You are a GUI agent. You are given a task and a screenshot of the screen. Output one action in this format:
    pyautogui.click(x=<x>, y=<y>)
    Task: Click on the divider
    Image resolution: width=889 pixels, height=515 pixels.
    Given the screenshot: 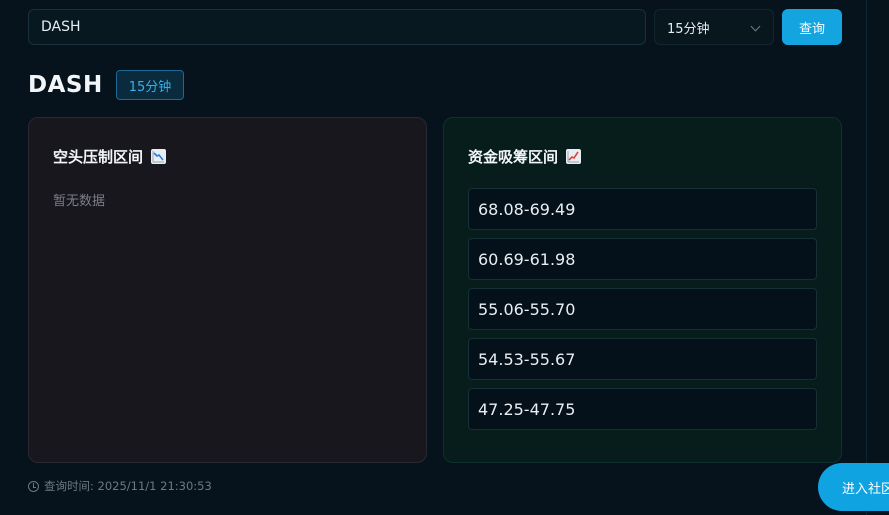 What is the action you would take?
    pyautogui.click(x=866, y=257)
    